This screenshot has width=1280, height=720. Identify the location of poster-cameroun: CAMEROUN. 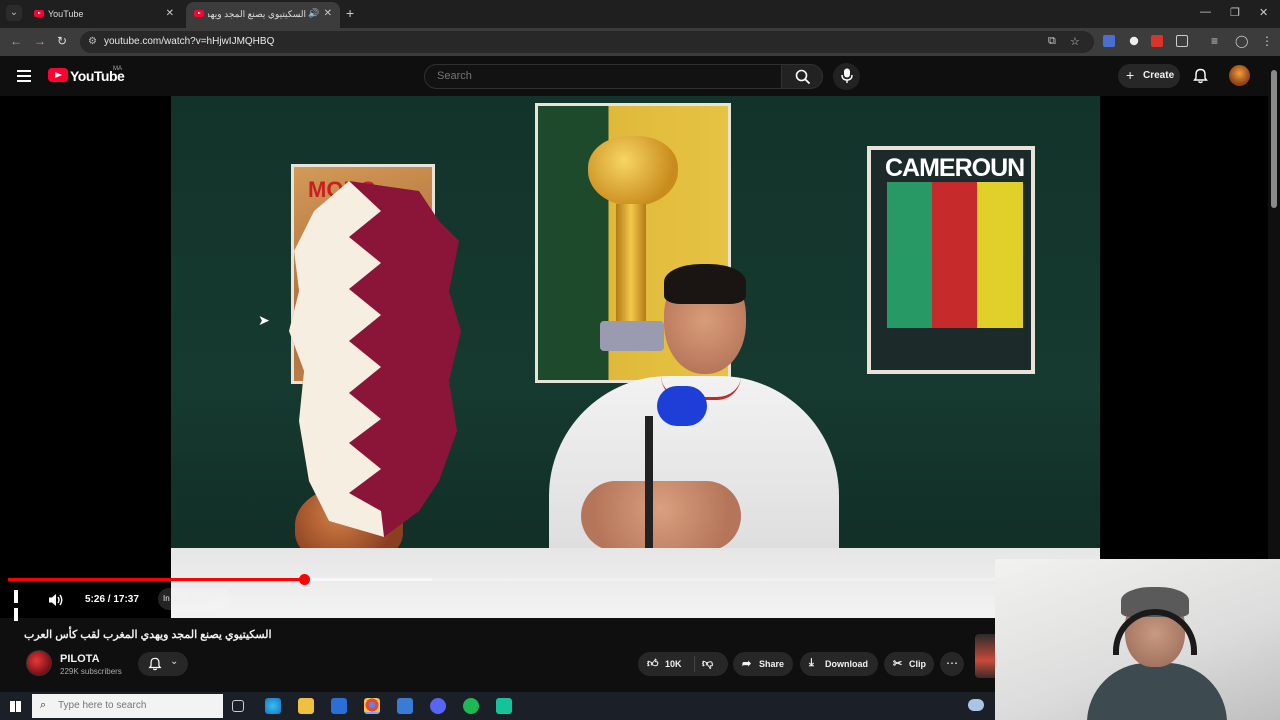
(951, 260).